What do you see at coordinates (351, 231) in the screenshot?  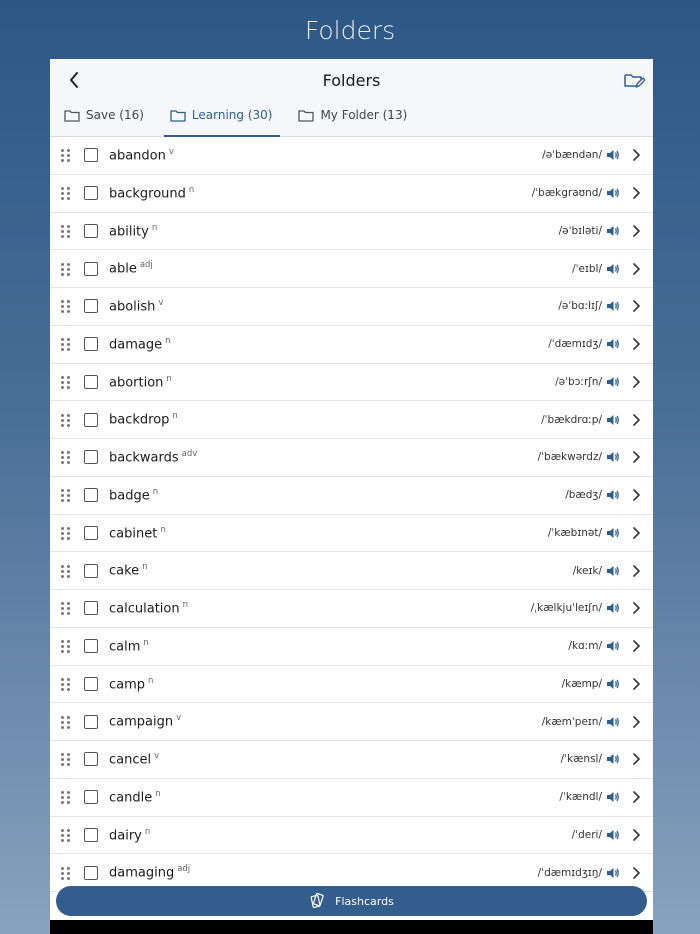 I see `list-item: ability n/əˈbɪləti/` at bounding box center [351, 231].